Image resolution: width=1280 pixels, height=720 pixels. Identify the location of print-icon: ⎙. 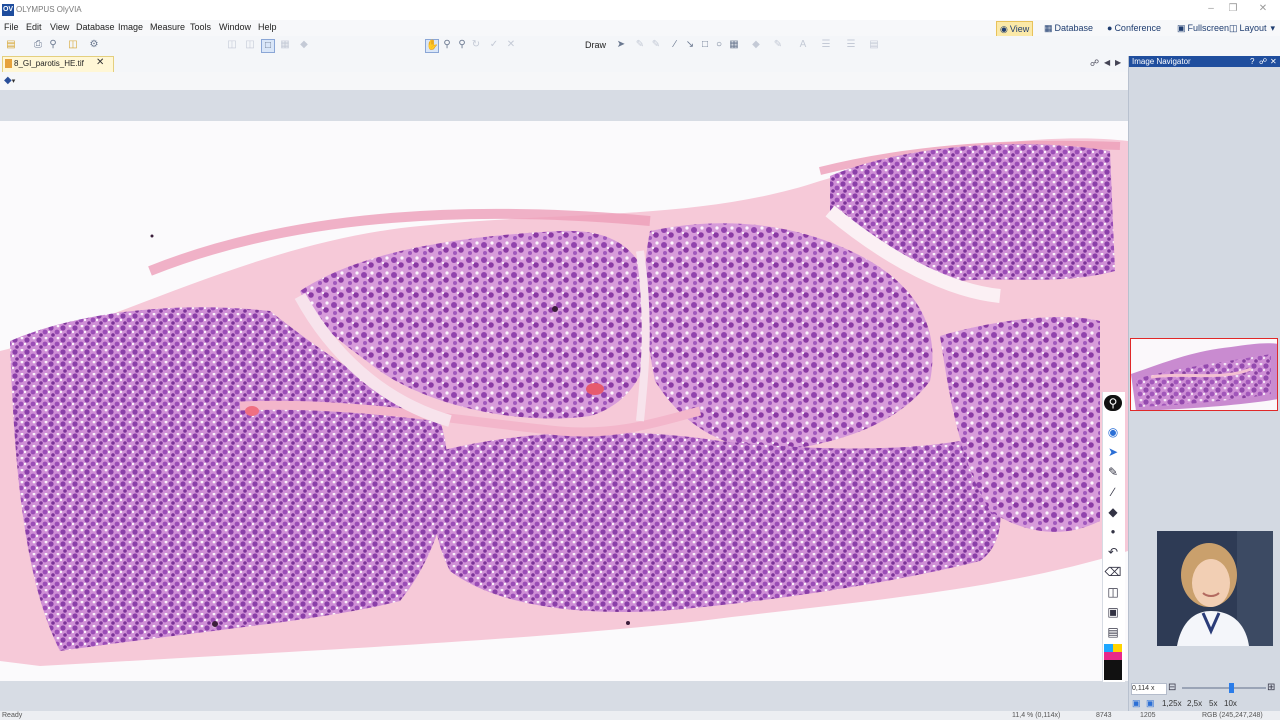
(38, 45).